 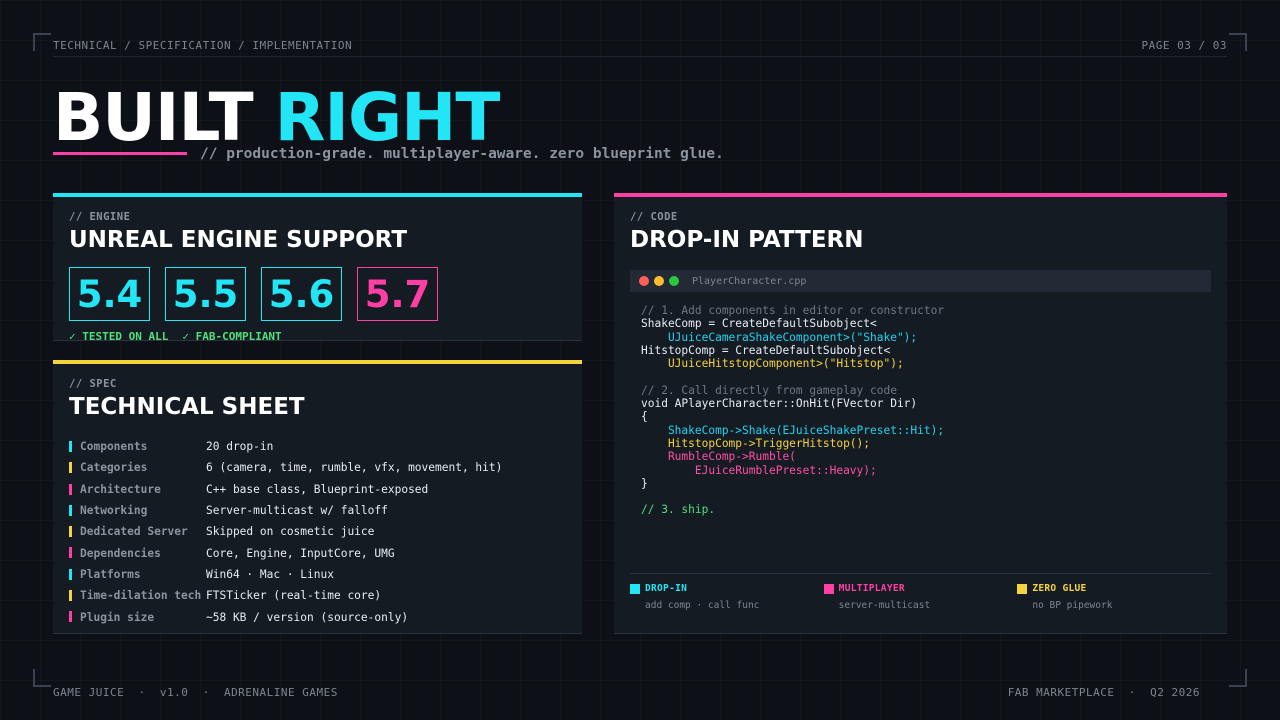 What do you see at coordinates (134, 532) in the screenshot?
I see `spec-key: Dedicated Server` at bounding box center [134, 532].